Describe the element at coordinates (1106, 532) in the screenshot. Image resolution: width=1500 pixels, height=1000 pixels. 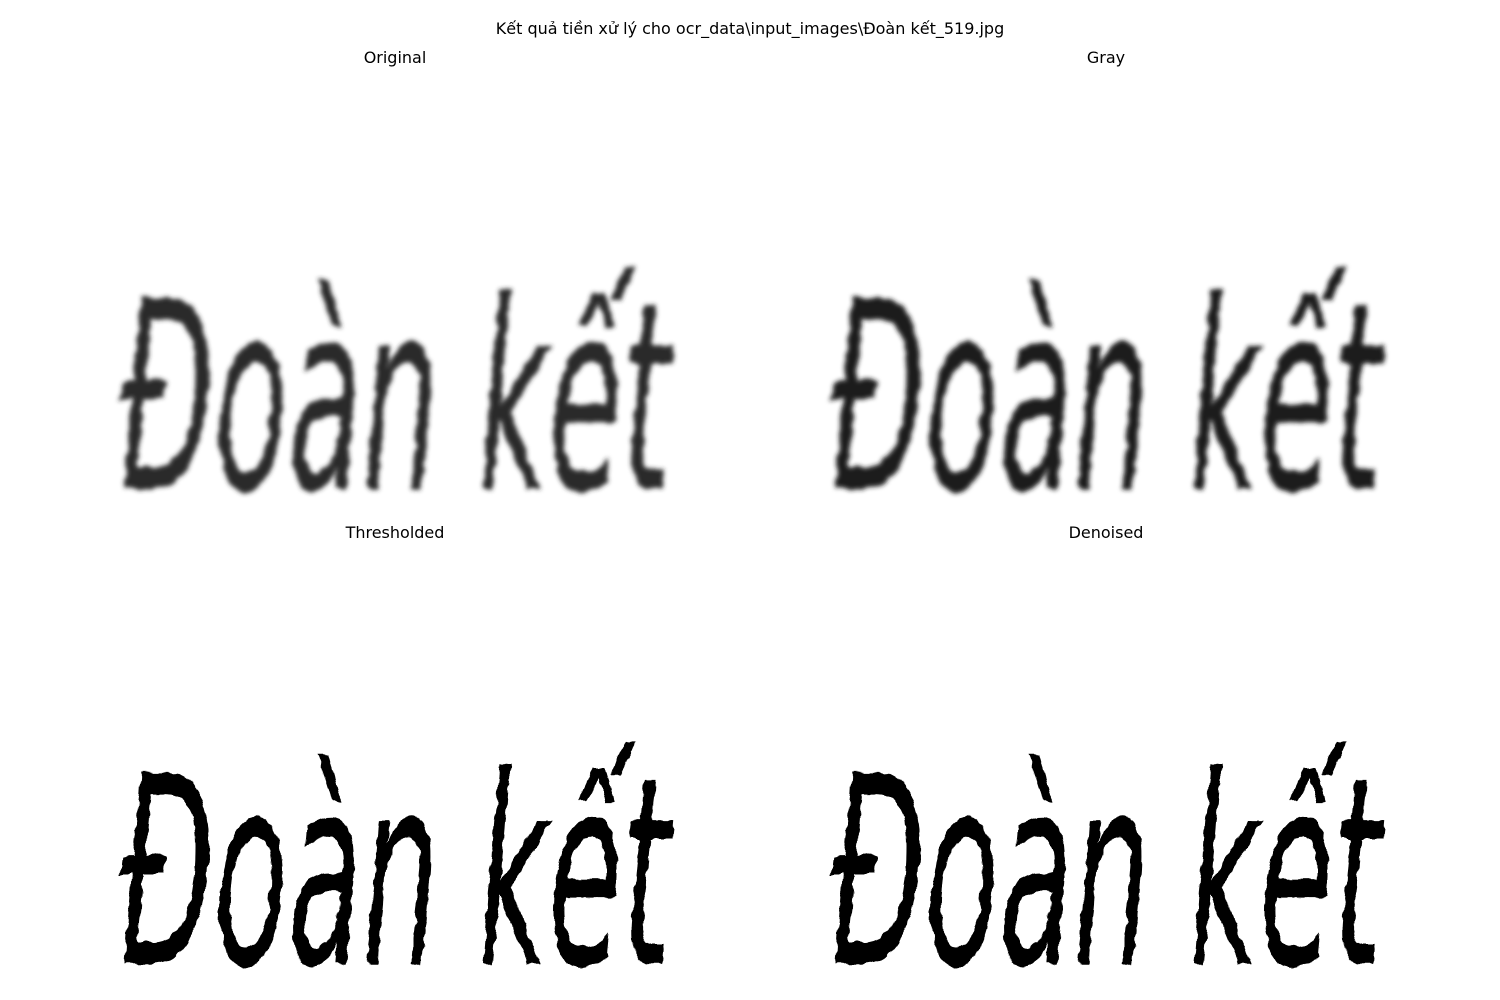
I see `panel-title-denoised: Denoised` at that location.